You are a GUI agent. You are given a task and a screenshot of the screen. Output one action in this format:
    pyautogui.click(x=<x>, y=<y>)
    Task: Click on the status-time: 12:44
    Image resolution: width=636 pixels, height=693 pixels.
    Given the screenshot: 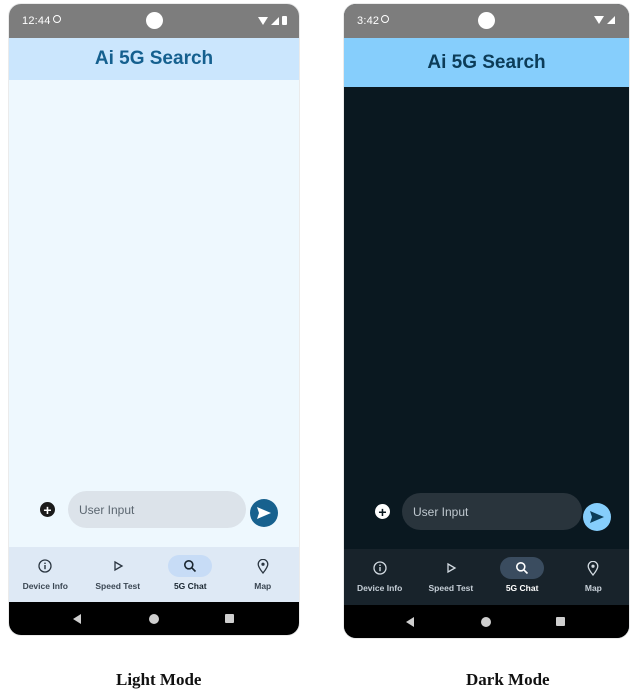 What is the action you would take?
    pyautogui.click(x=36, y=21)
    